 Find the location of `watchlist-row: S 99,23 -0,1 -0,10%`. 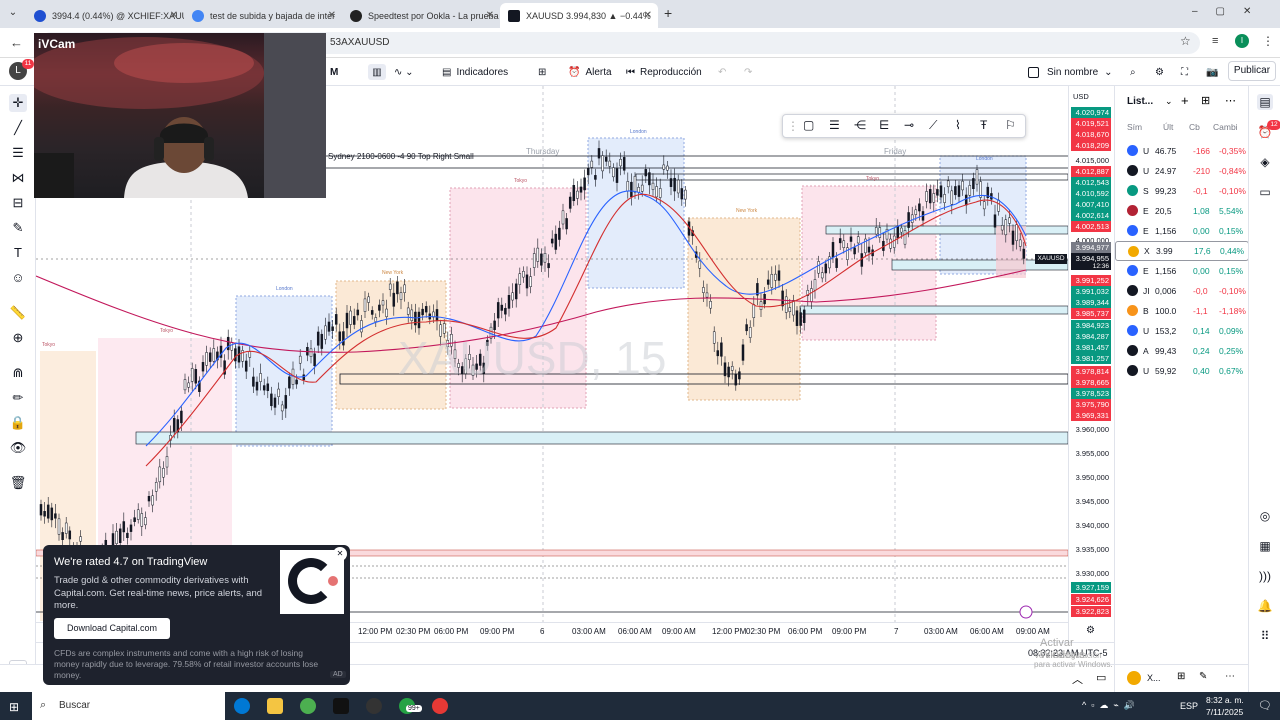

watchlist-row: S 99,23 -0,1 -0,10% is located at coordinates (1182, 191).